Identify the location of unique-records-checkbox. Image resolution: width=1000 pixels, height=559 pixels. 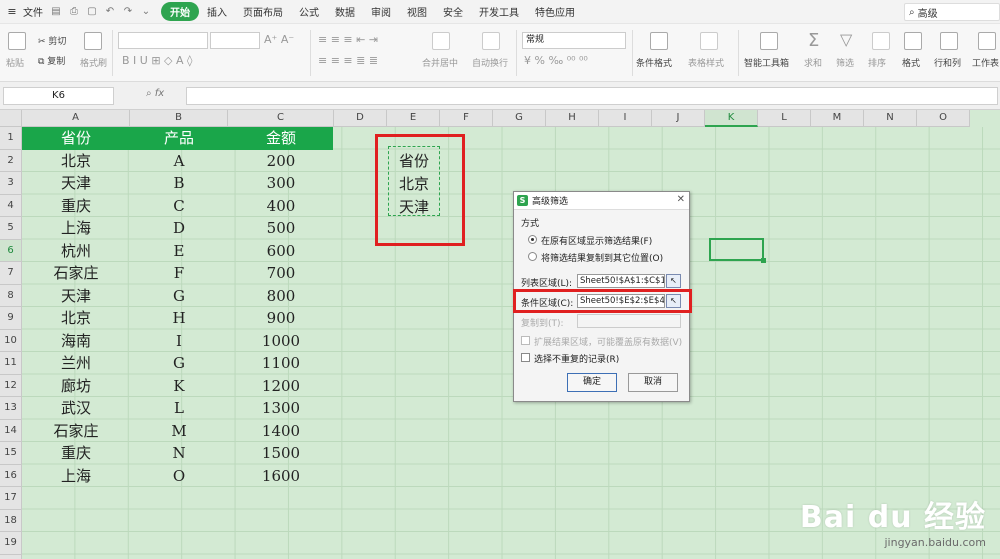
(525, 357).